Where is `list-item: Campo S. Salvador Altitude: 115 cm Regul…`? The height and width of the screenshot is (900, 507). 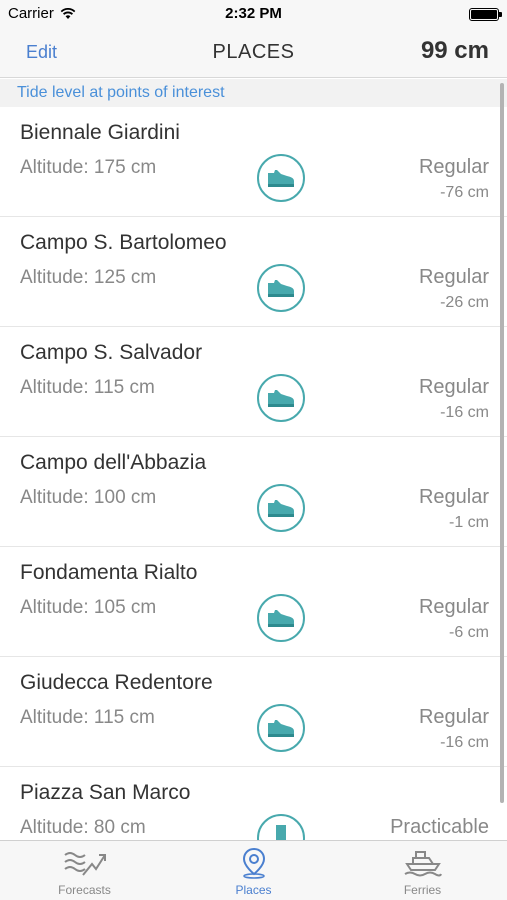
list-item: Campo S. Salvador Altitude: 115 cm Regul… is located at coordinates (253, 382).